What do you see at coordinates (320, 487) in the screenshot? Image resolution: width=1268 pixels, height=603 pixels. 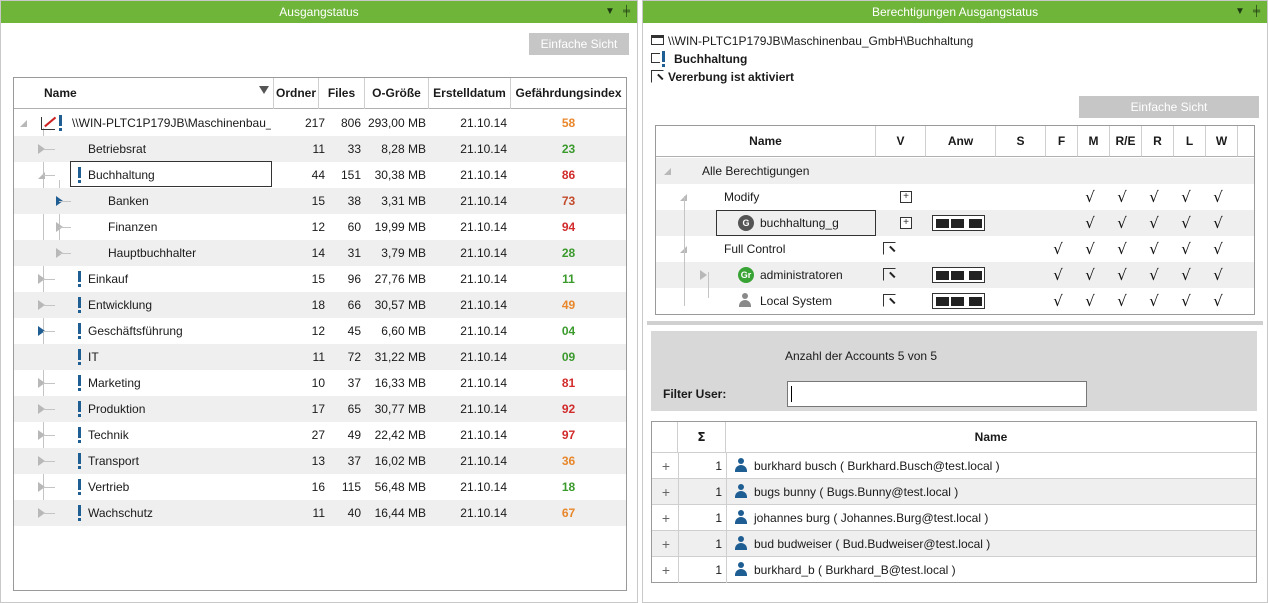 I see `table-row: Vertrieb 16 115 56,48 MB 21.10.14 18` at bounding box center [320, 487].